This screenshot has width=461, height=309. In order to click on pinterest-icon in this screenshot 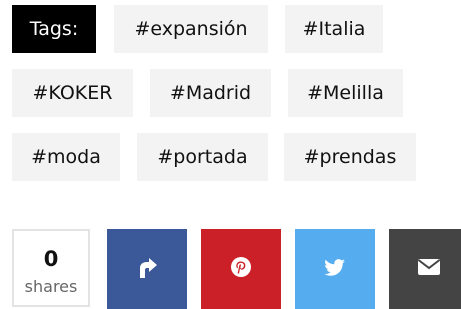, I will do `click(241, 269)`.